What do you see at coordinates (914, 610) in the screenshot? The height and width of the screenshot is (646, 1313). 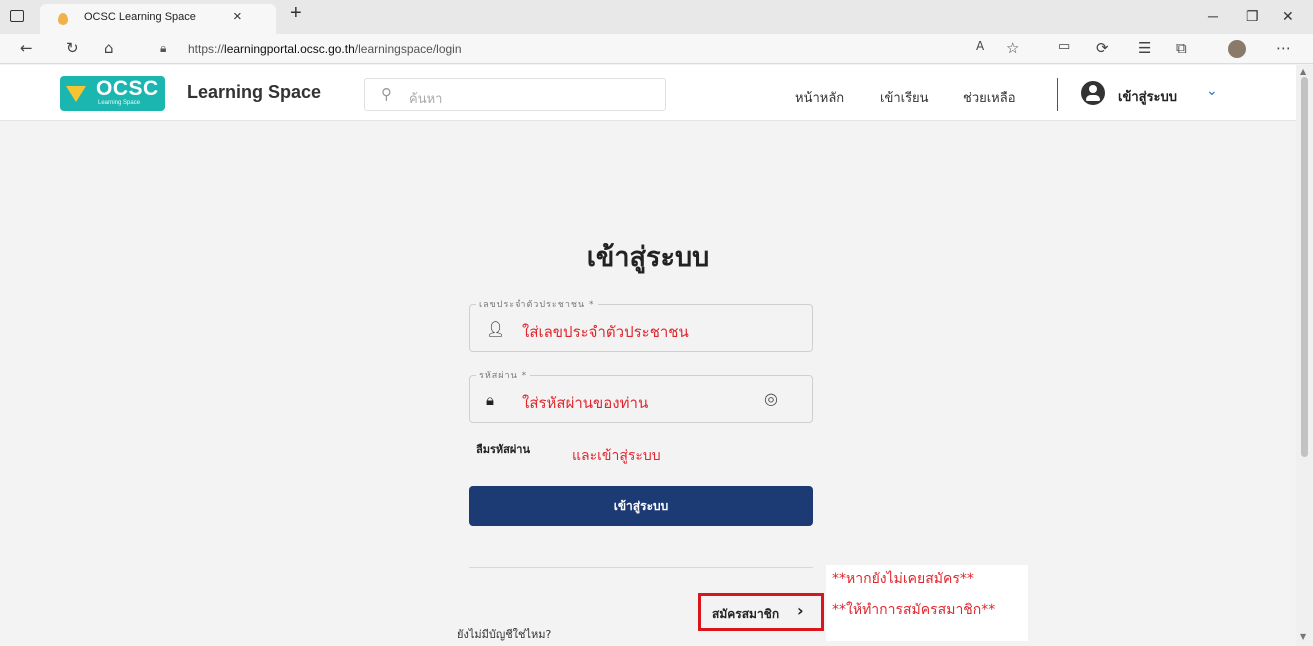 I see `signup-annotation-2: **ให้ทำการสมัครสมาชิก**` at bounding box center [914, 610].